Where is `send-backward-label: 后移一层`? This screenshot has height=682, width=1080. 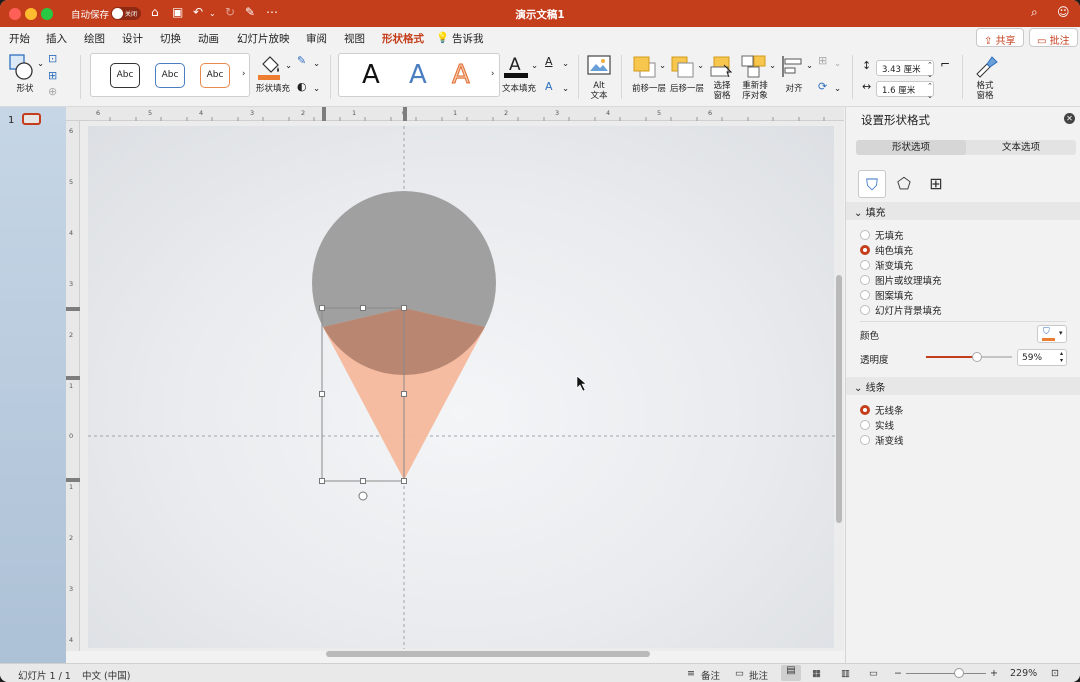 send-backward-label: 后移一层 is located at coordinates (687, 89).